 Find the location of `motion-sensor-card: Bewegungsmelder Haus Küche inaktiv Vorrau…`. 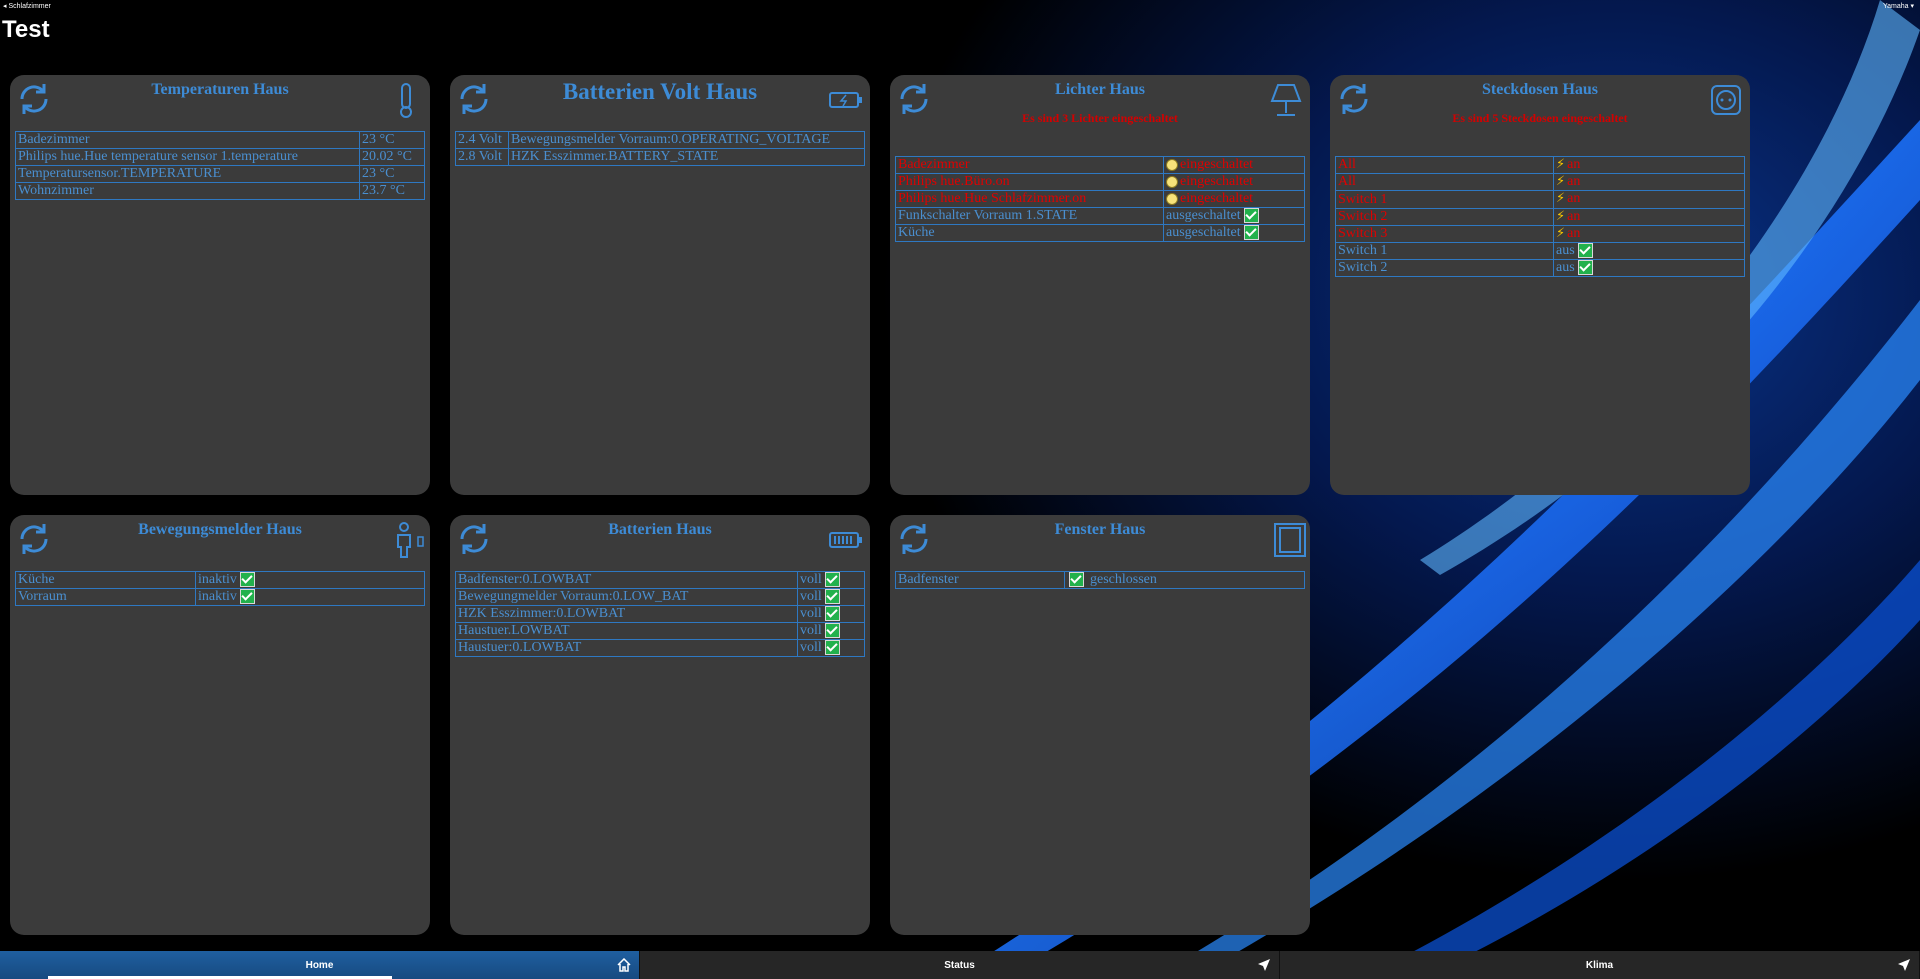

motion-sensor-card: Bewegungsmelder Haus Küche inaktiv Vorrau… is located at coordinates (220, 725).